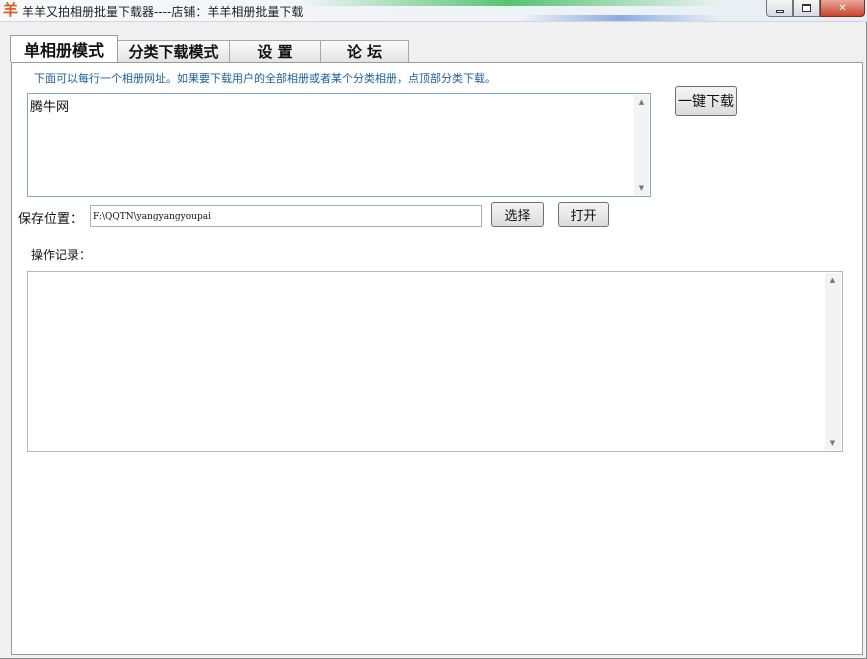 This screenshot has height=659, width=867. What do you see at coordinates (173, 51) in the screenshot?
I see `tab-category-download: 分类下载模式` at bounding box center [173, 51].